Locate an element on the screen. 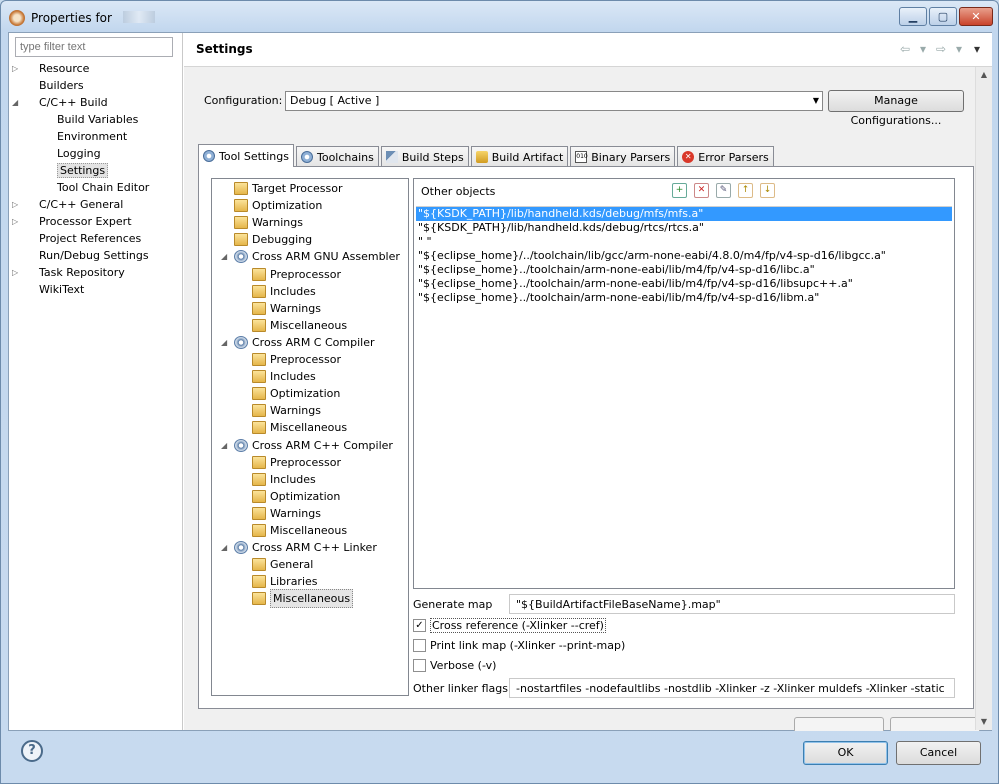  tool-group: ◢ Cross ARM C Compiler is located at coordinates (298, 342).